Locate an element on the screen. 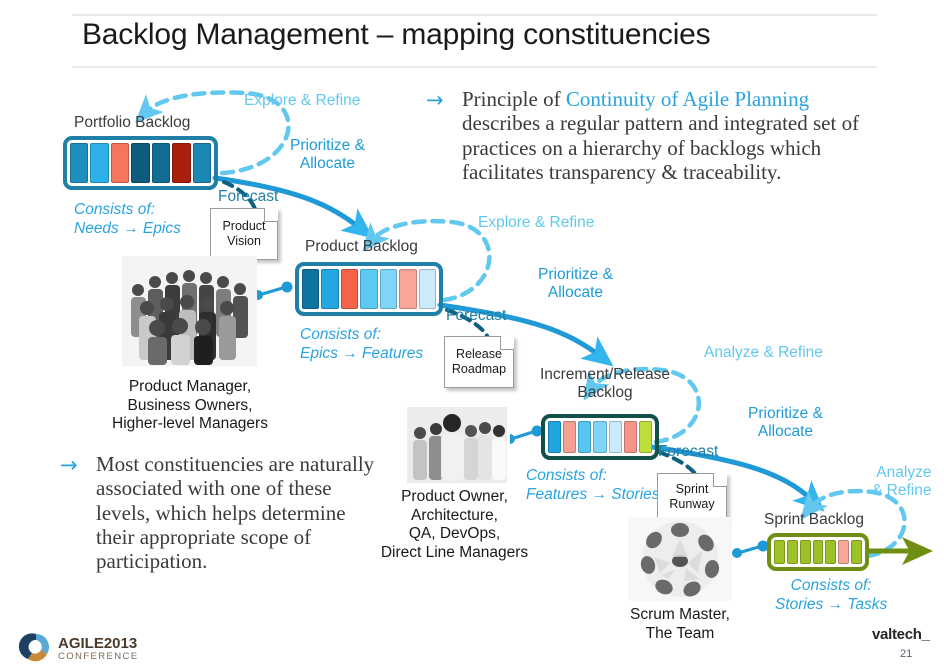  managers-caption-line2: Business Owners, is located at coordinates (190, 405).